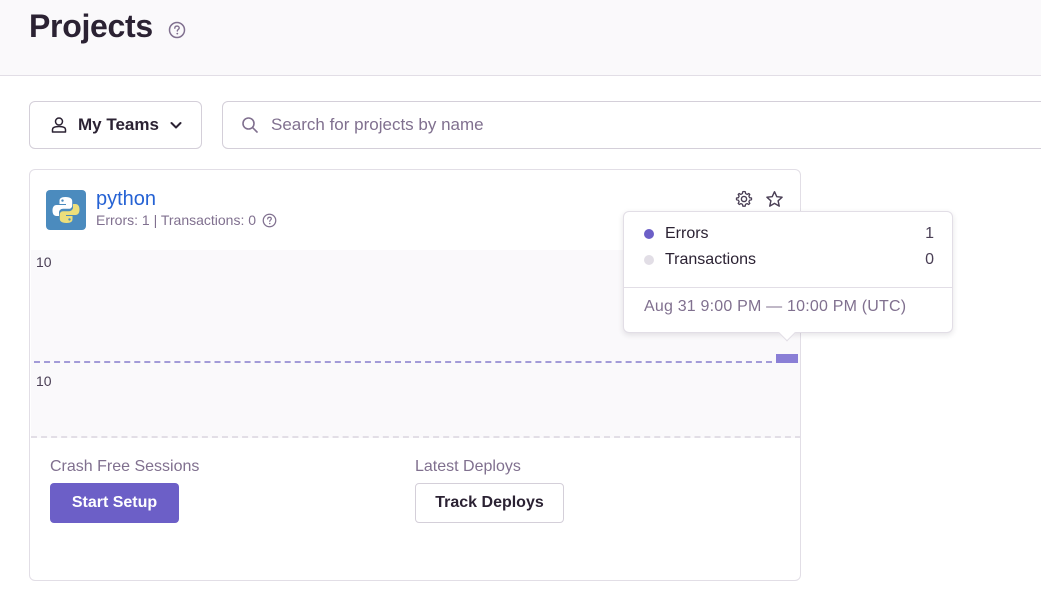 The height and width of the screenshot is (607, 1041). What do you see at coordinates (250, 125) in the screenshot?
I see `search-icon` at bounding box center [250, 125].